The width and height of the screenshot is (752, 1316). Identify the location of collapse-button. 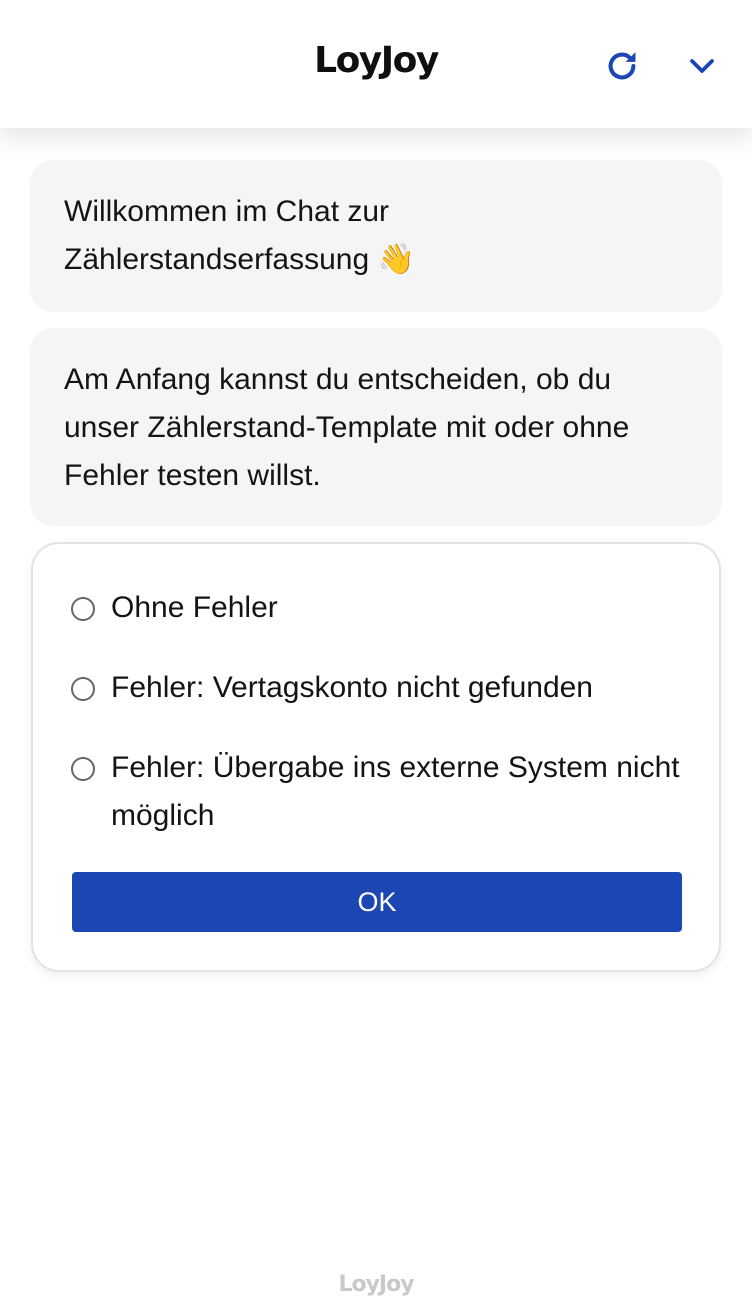
(702, 66).